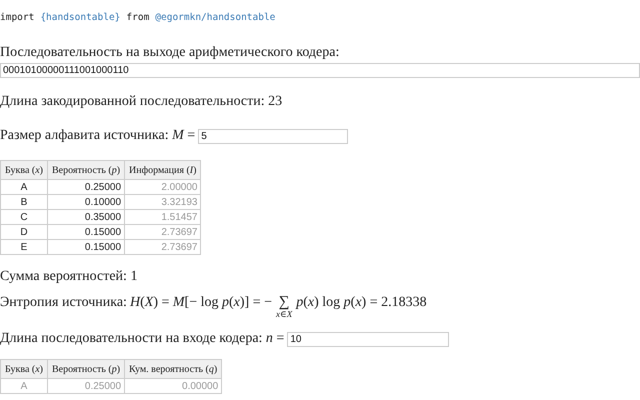 This screenshot has height=400, width=640. What do you see at coordinates (361, 303) in the screenshot?
I see `entropy-formula: p(x) log p(x) = 2.18338` at bounding box center [361, 303].